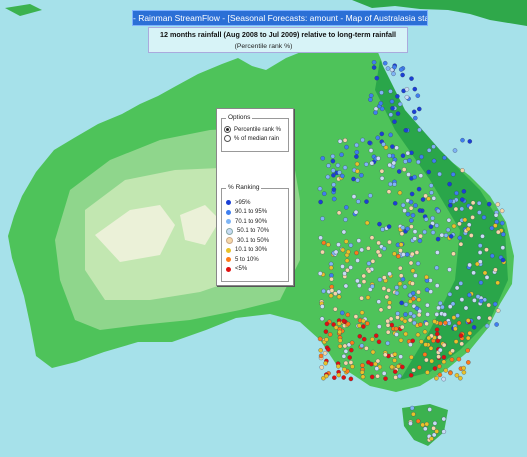  What do you see at coordinates (256, 138) in the screenshot?
I see `option-percent-median: % of median rain` at bounding box center [256, 138].